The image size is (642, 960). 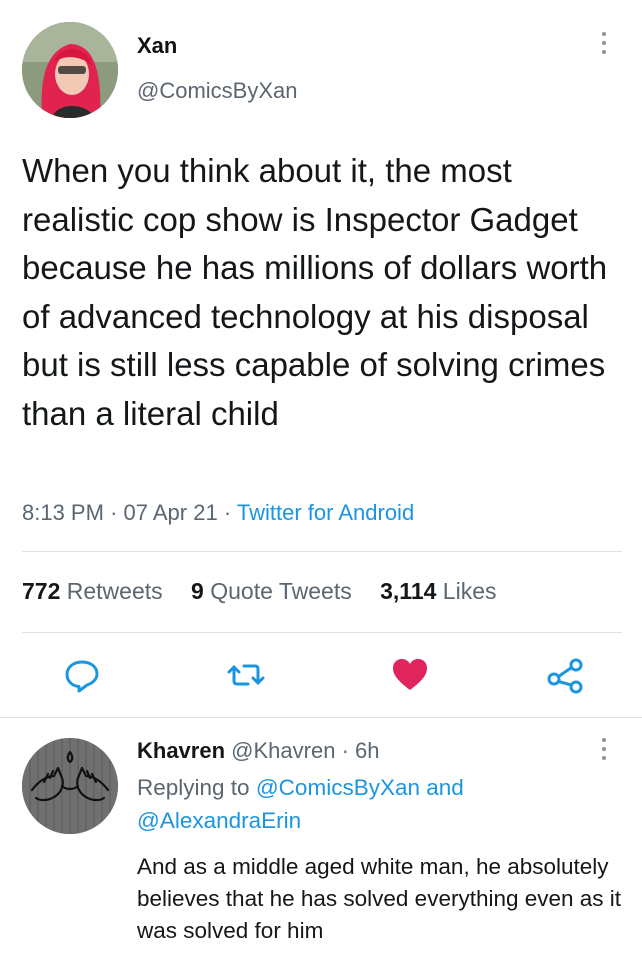 What do you see at coordinates (469, 591) in the screenshot?
I see `likes-label: Likes` at bounding box center [469, 591].